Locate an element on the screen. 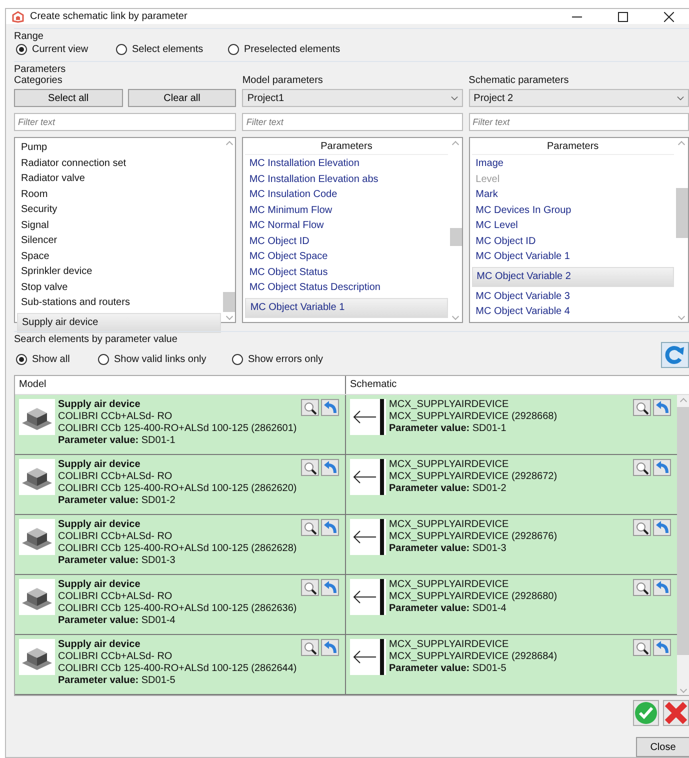 This screenshot has width=689, height=758. project-dropdown: Project1 is located at coordinates (352, 98).